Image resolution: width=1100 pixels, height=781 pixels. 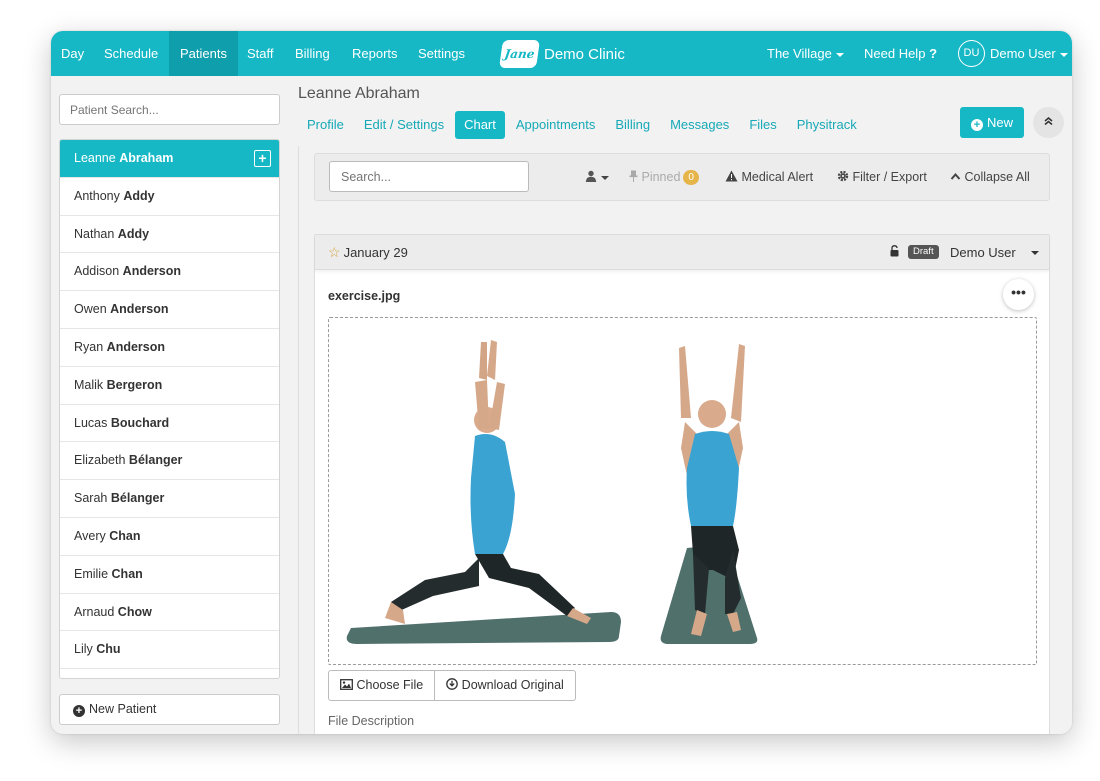 I want to click on collapse-header-button, so click(x=1048, y=122).